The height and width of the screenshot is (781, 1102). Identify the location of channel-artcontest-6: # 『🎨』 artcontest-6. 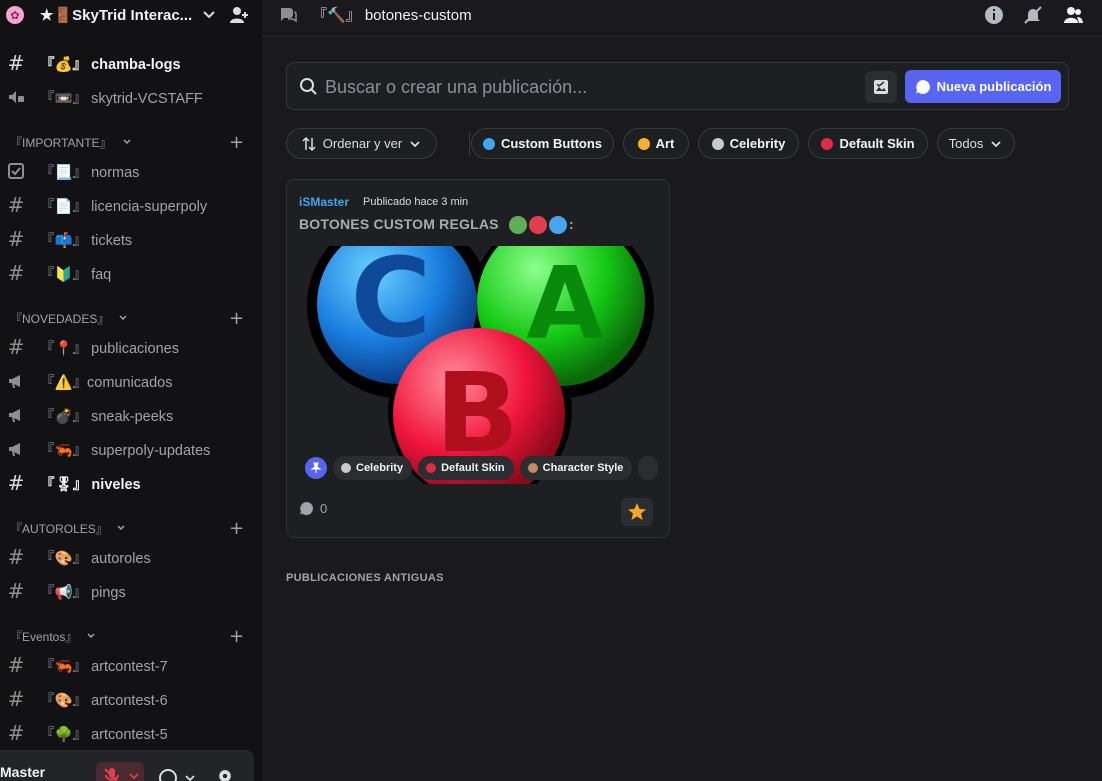
(131, 699).